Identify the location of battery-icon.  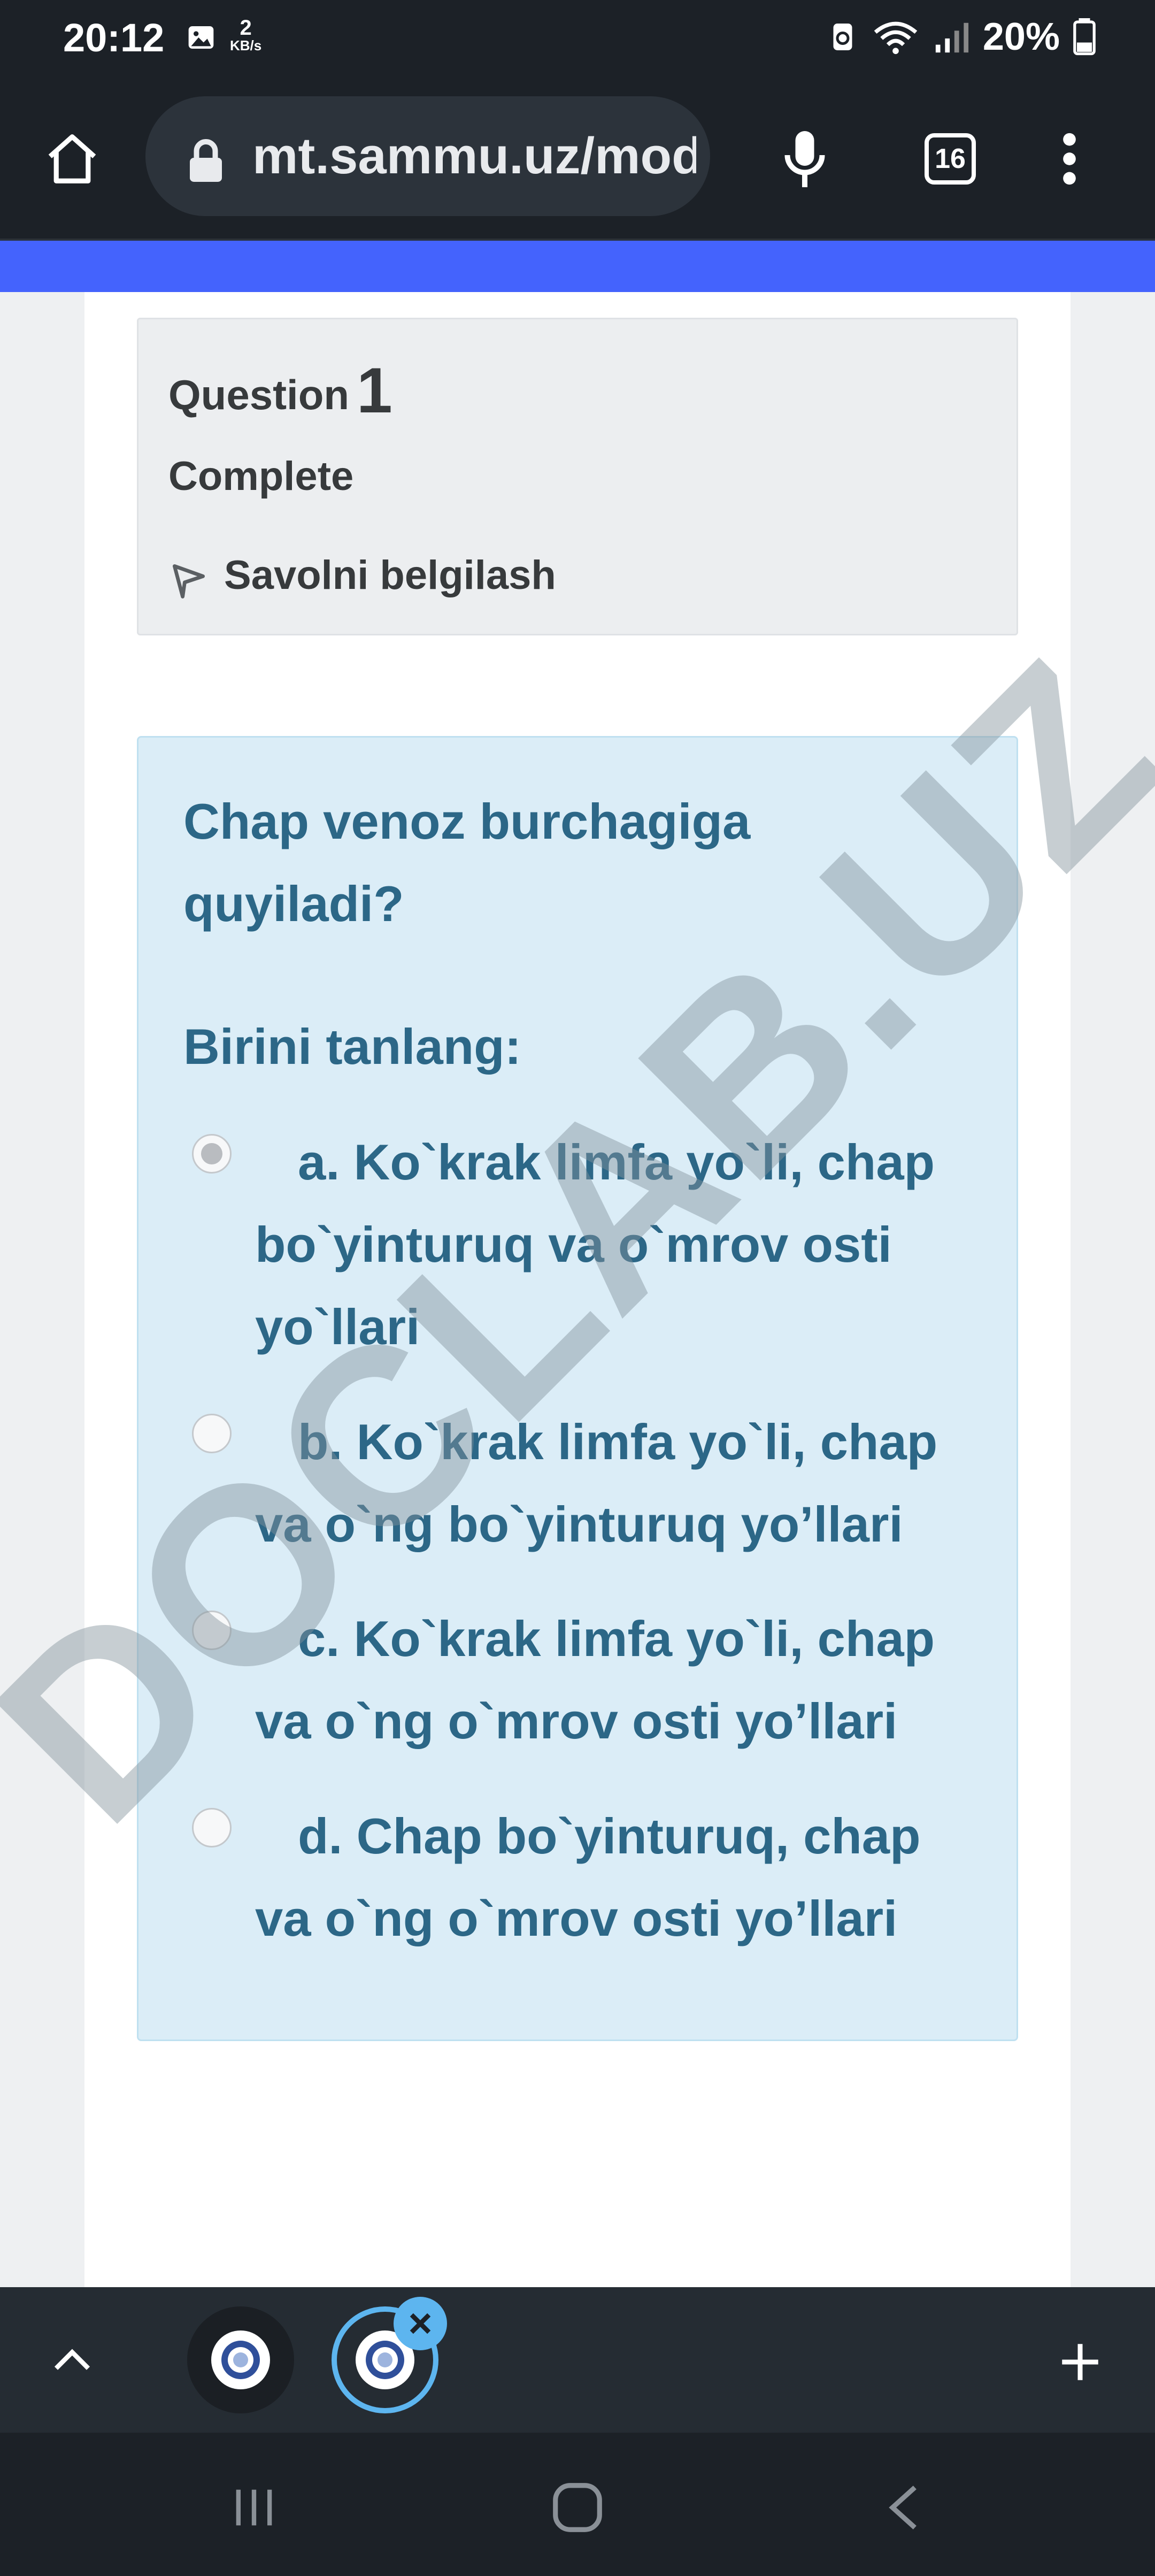
(1084, 37).